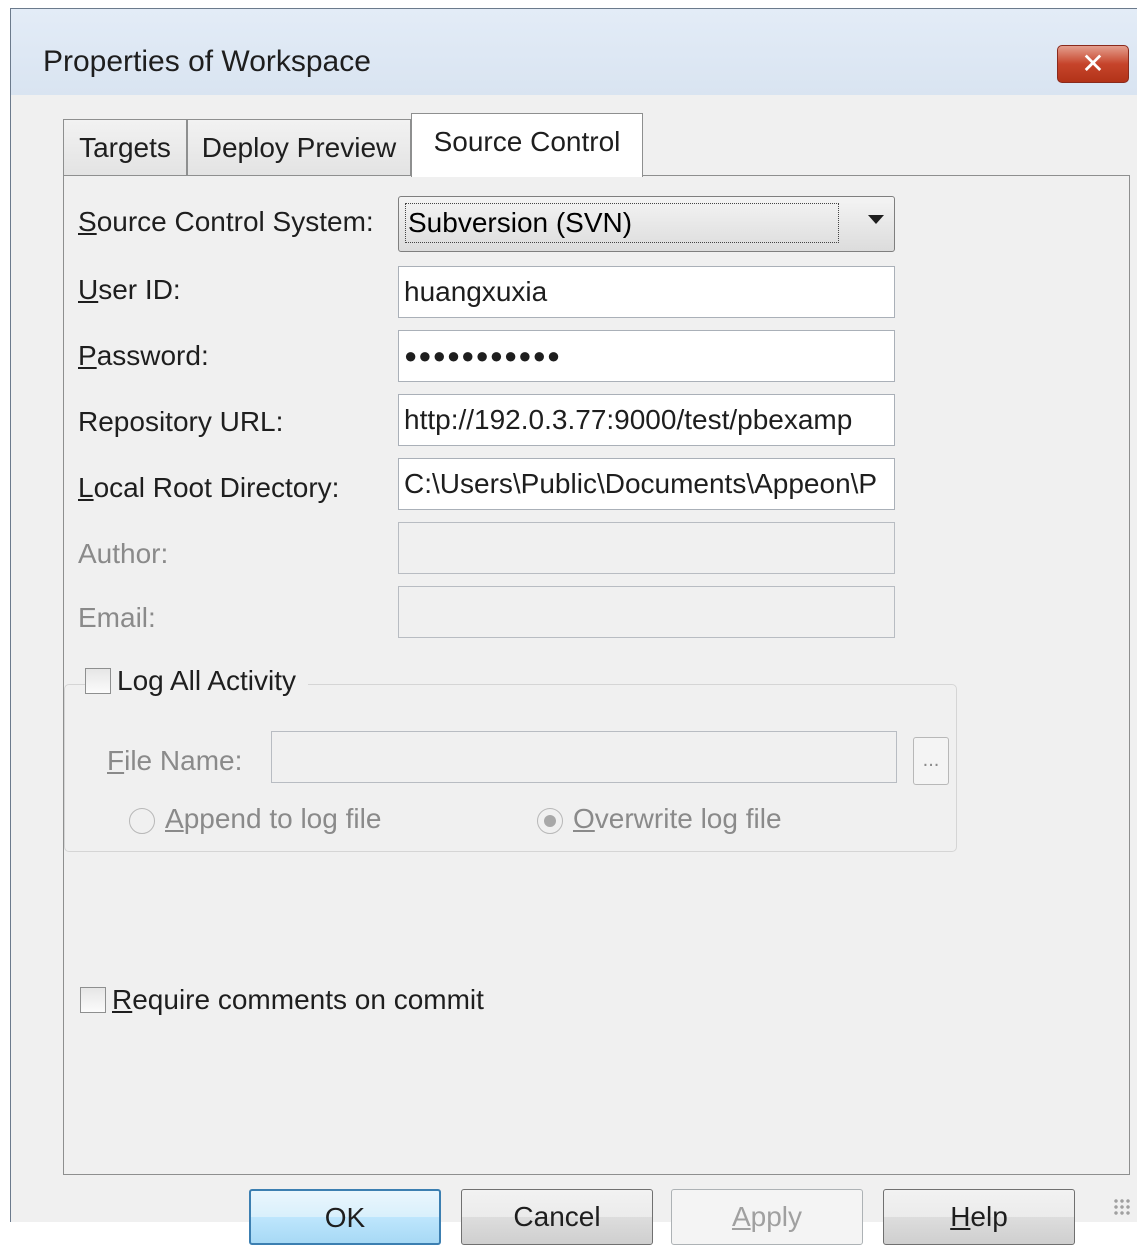 This screenshot has width=1137, height=1245. What do you see at coordinates (550, 820) in the screenshot?
I see `radio-checked-icon` at bounding box center [550, 820].